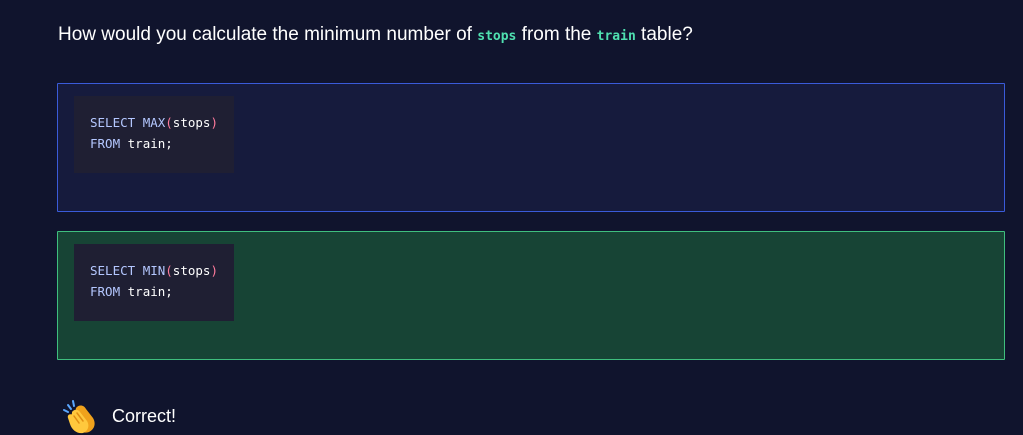 Image resolution: width=1023 pixels, height=435 pixels. I want to click on feedback-row: Correct!, so click(119, 416).